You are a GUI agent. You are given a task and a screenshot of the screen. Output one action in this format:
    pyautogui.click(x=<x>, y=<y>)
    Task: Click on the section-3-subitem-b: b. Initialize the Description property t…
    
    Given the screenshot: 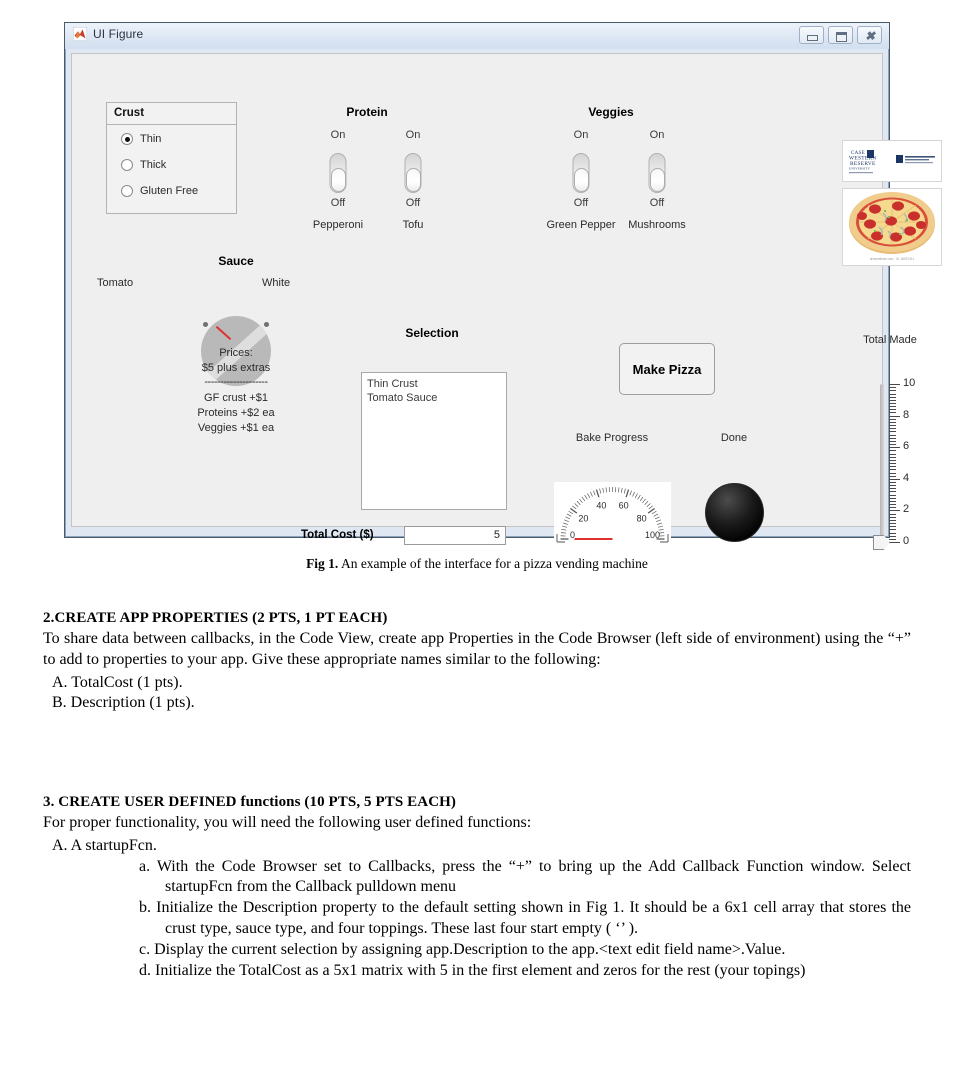 What is the action you would take?
    pyautogui.click(x=525, y=918)
    